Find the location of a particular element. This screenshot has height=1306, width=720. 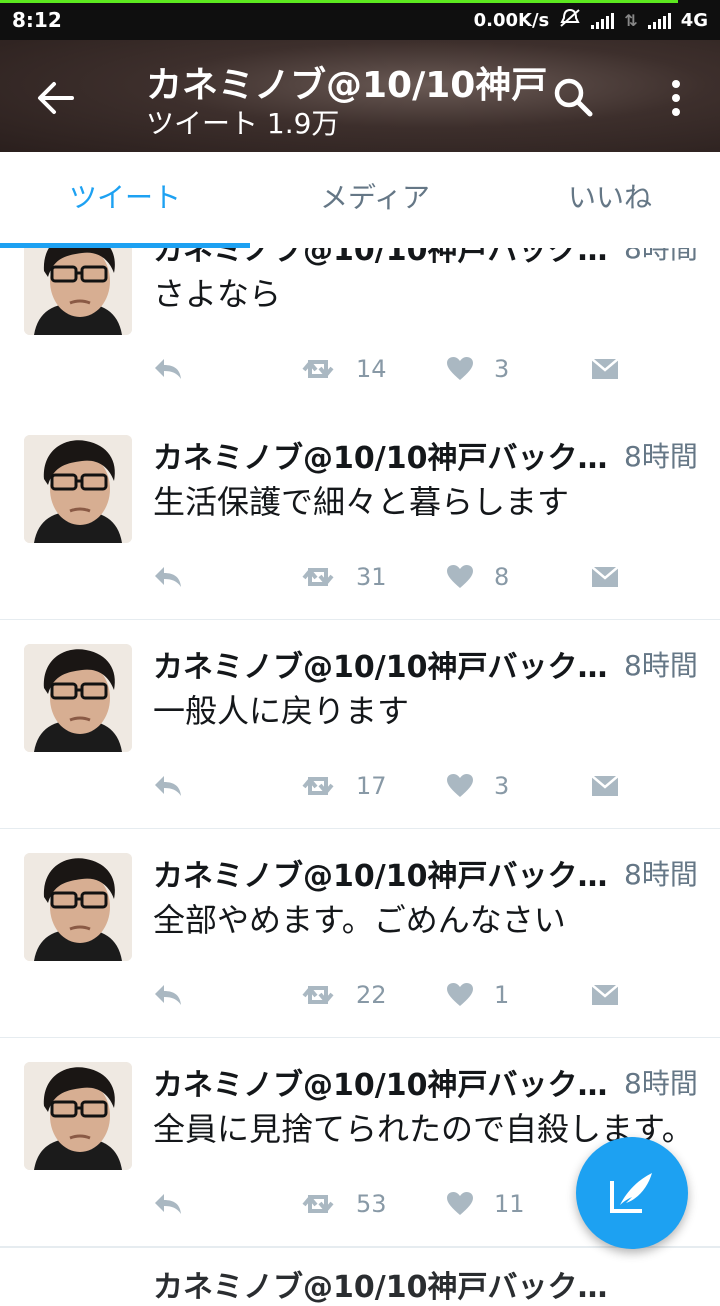

more-vertical-icon is located at coordinates (676, 98).